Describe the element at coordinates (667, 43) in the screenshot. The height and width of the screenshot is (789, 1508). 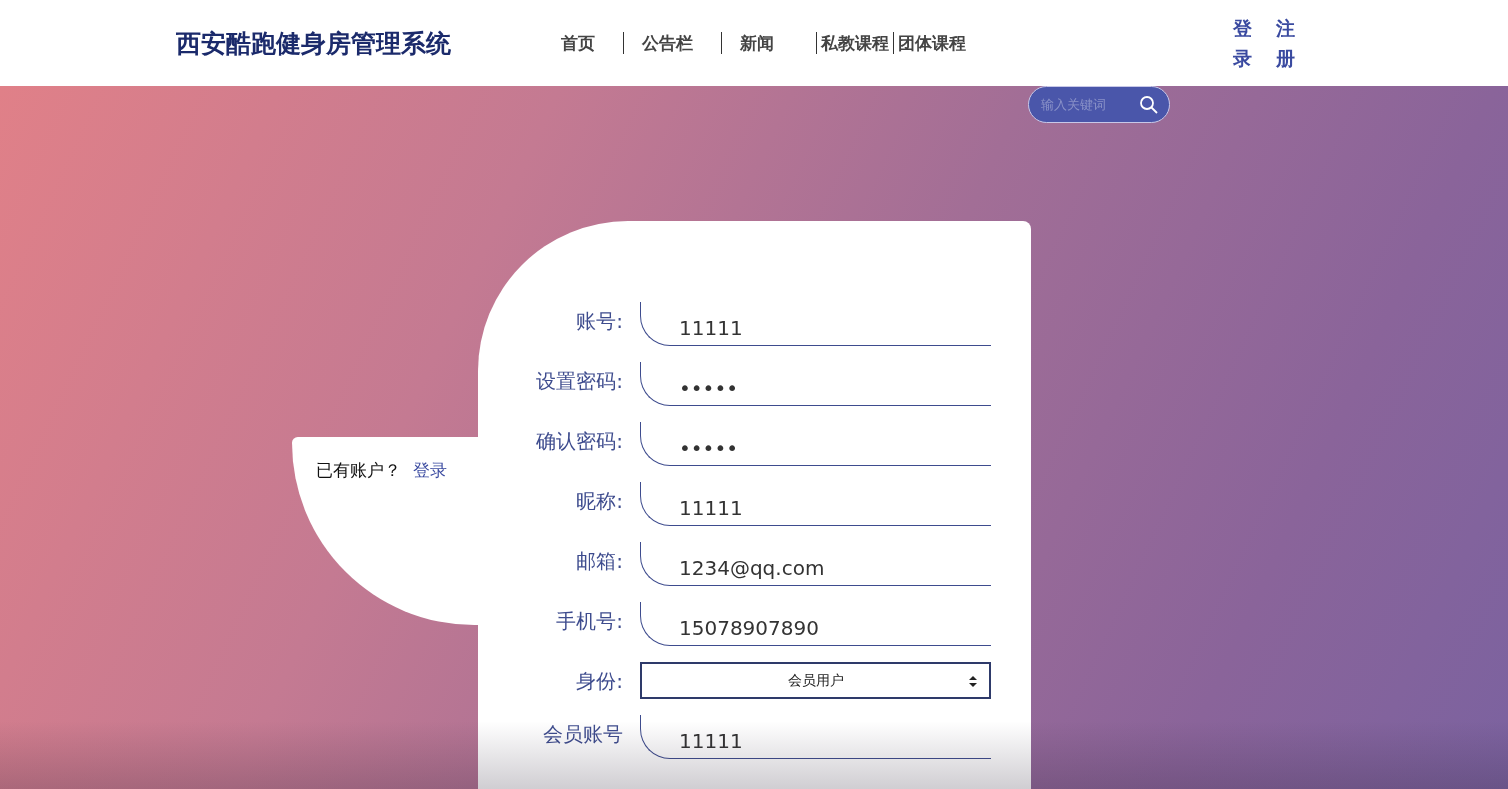
I see `nav-link: 公告栏` at that location.